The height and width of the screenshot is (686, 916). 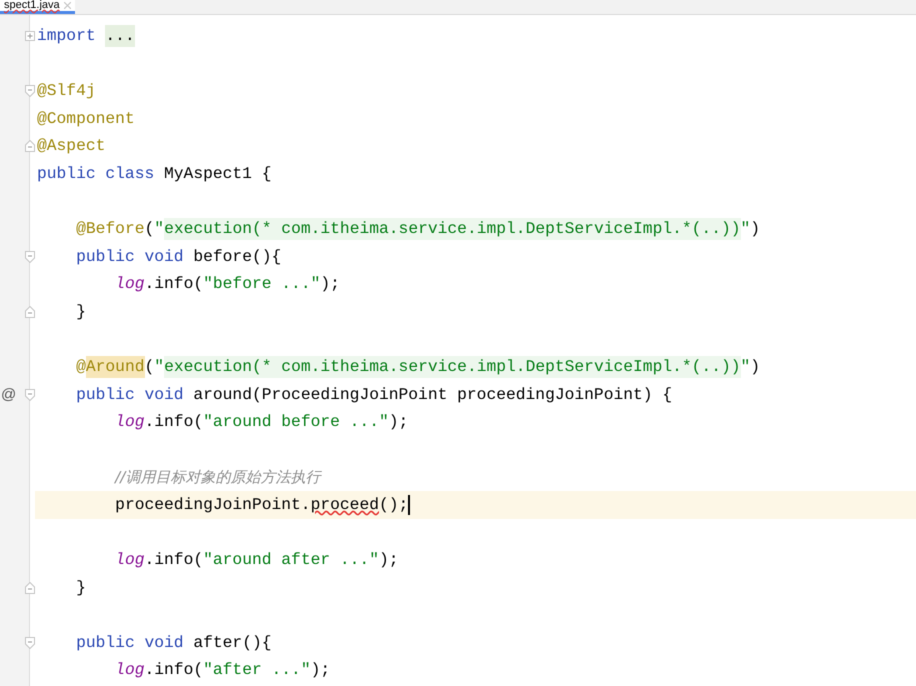 I want to click on file-tab: spect1.java, so click(x=37, y=7).